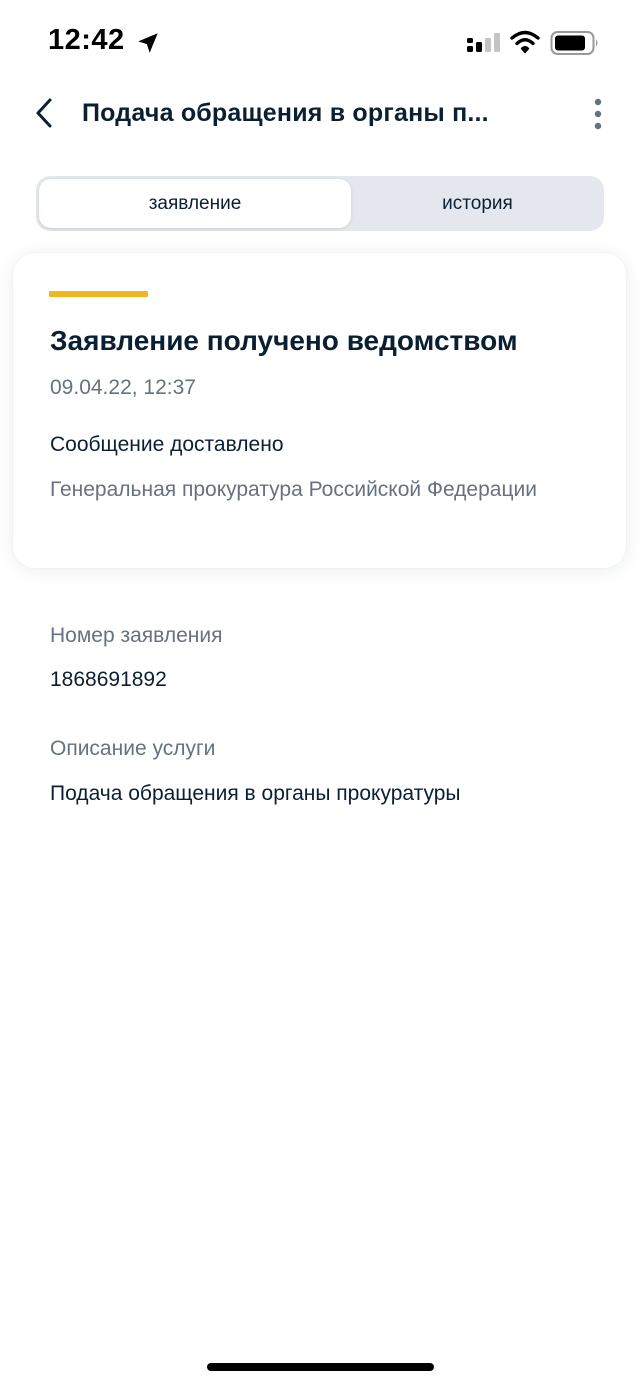 Image resolution: width=640 pixels, height=1387 pixels. I want to click on status-accent-bar, so click(98, 294).